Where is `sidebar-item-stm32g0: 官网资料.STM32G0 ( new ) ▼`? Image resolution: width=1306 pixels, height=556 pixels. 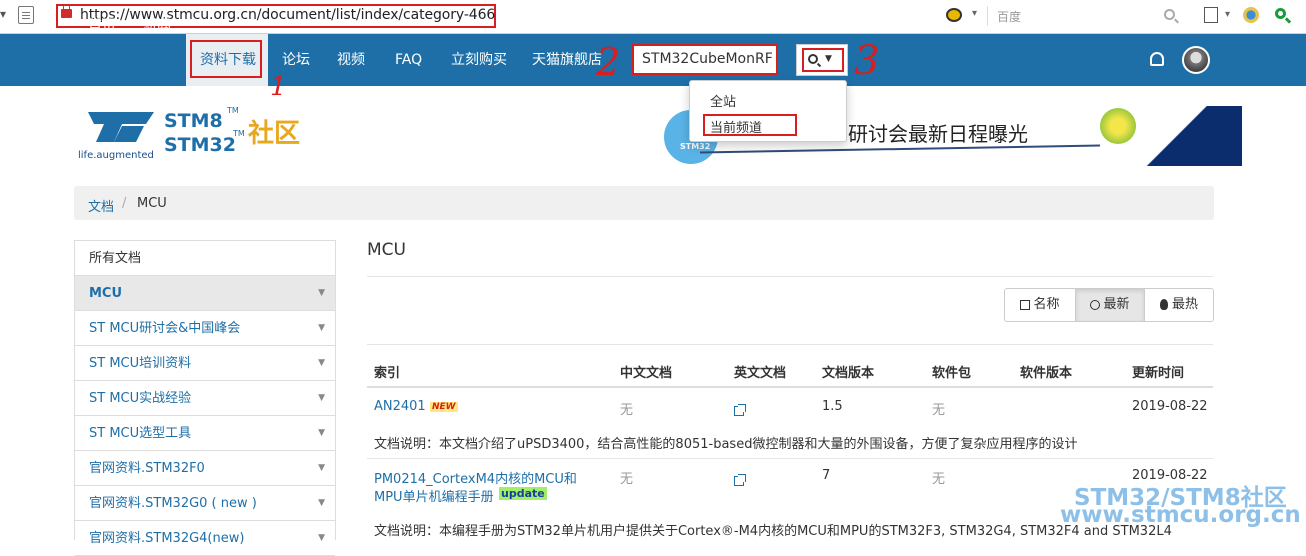
sidebar-item-stm32g0: 官网资料.STM32G0 ( new ) ▼ is located at coordinates (205, 503).